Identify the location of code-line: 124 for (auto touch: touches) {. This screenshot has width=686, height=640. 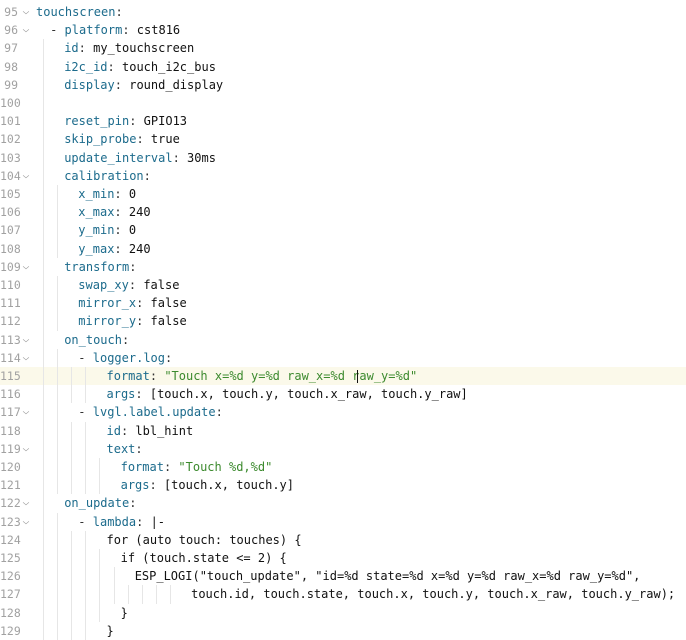
(343, 539).